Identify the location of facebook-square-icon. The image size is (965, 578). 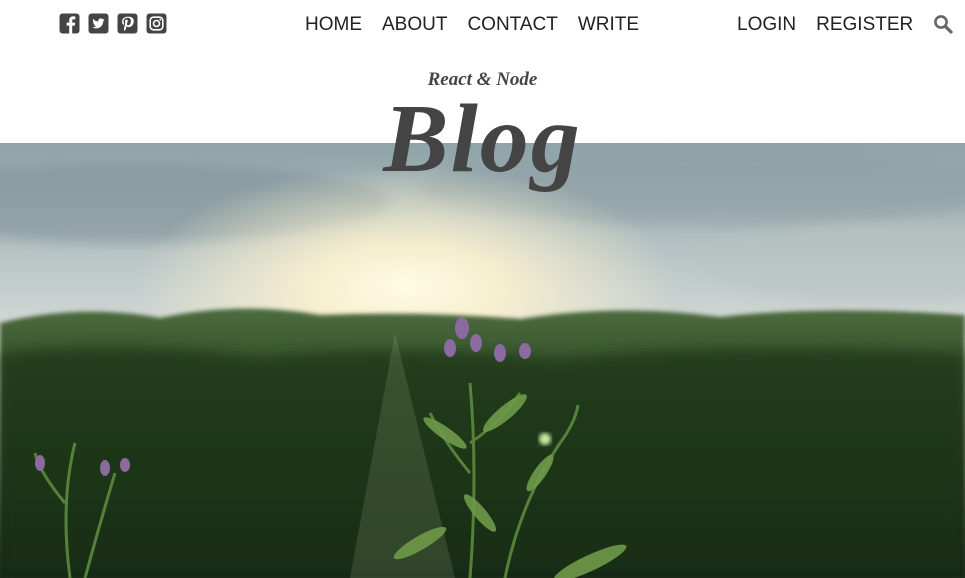
(69, 23).